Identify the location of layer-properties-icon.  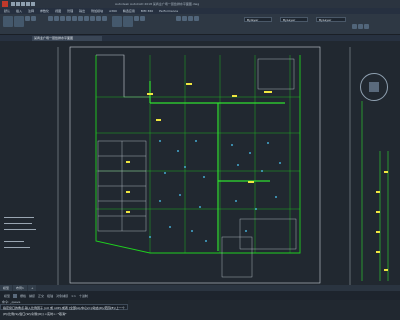
(178, 18).